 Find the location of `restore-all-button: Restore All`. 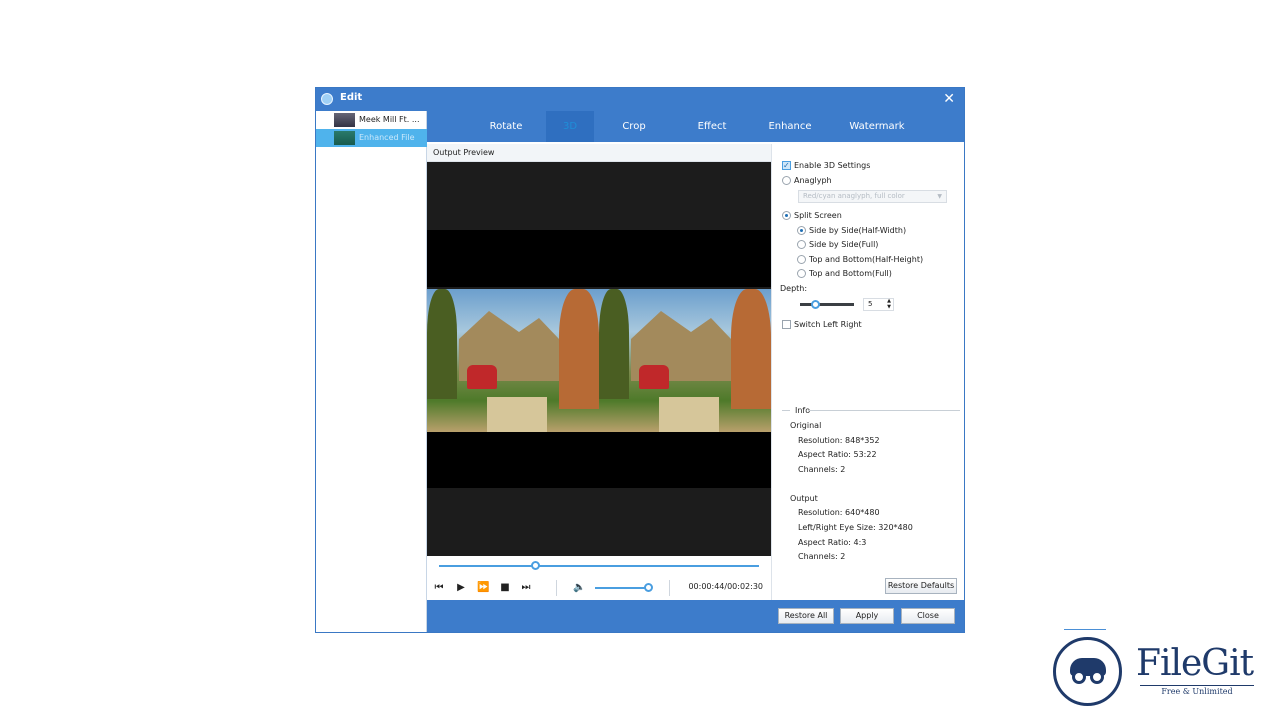

restore-all-button: Restore All is located at coordinates (806, 616).